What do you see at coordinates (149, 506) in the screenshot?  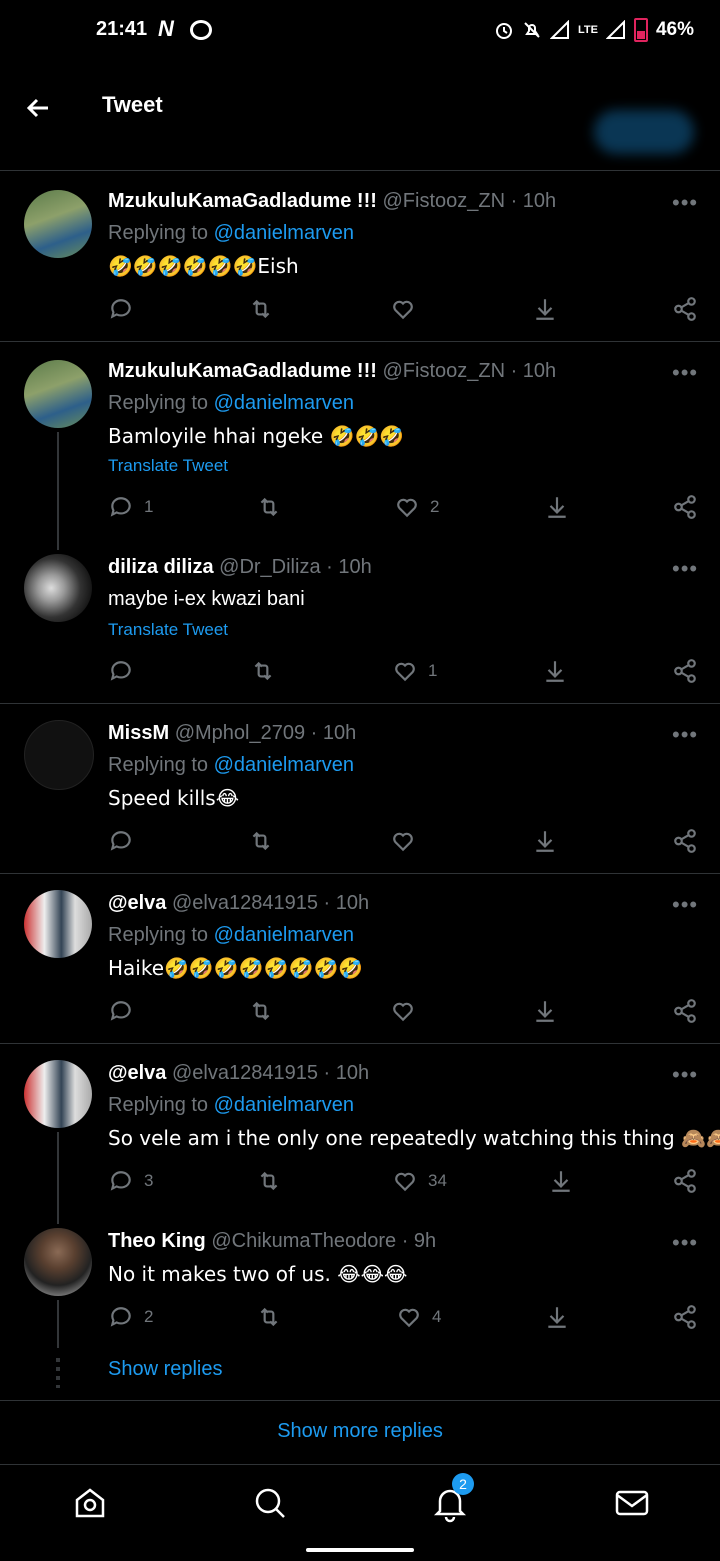 I see `reply-count: 1` at bounding box center [149, 506].